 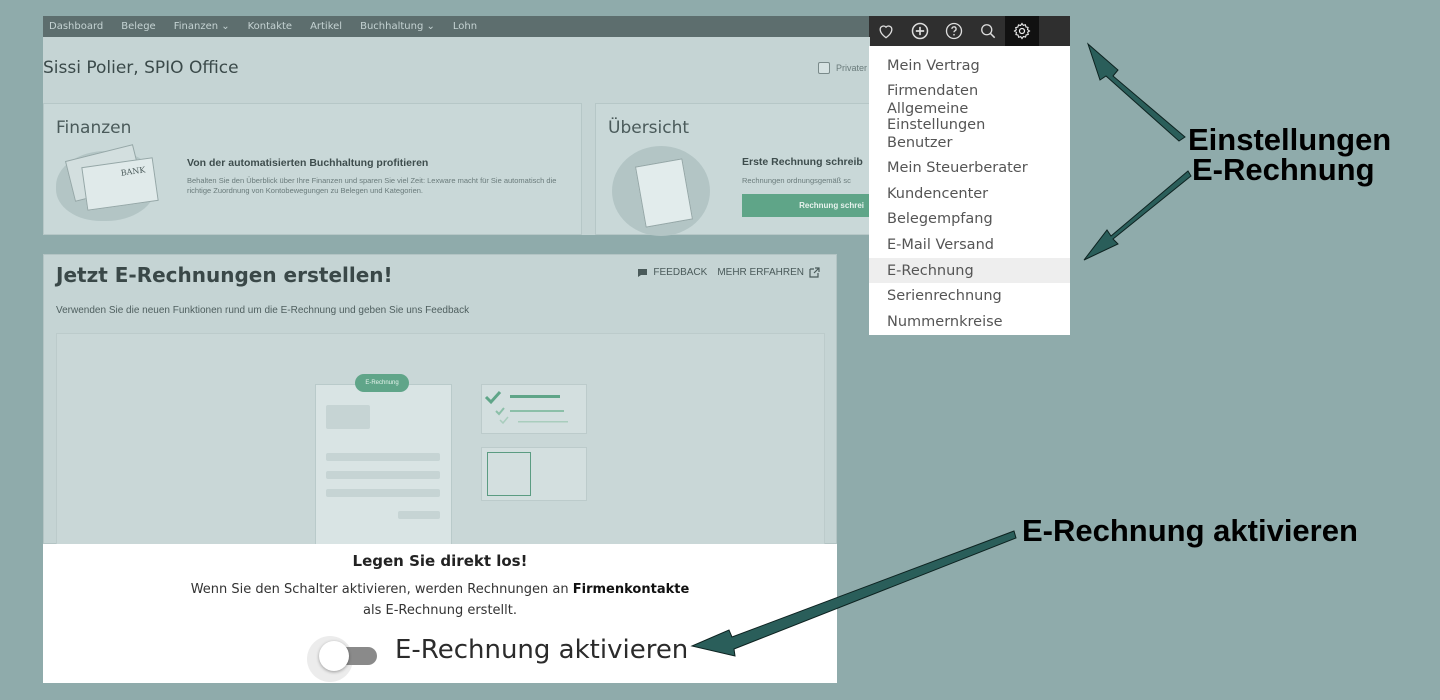 I want to click on sheet-block, so click(x=348, y=417).